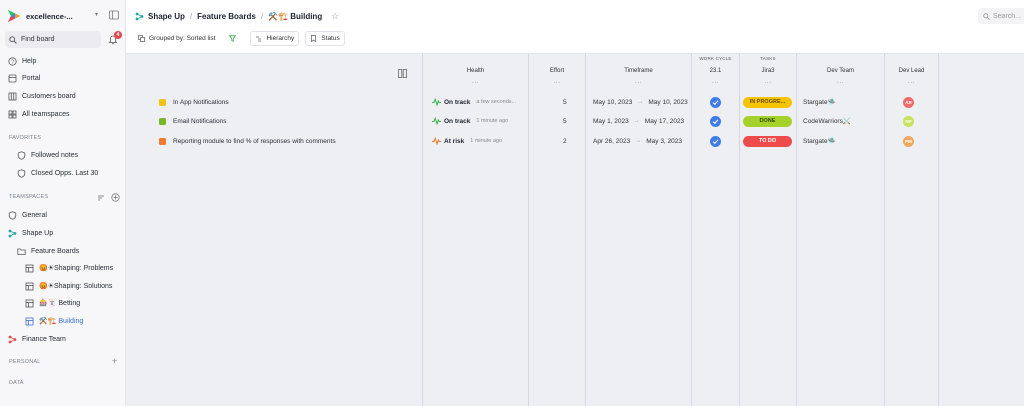  What do you see at coordinates (55, 251) in the screenshot?
I see `folder-feature-boards-label: Feature Boards` at bounding box center [55, 251].